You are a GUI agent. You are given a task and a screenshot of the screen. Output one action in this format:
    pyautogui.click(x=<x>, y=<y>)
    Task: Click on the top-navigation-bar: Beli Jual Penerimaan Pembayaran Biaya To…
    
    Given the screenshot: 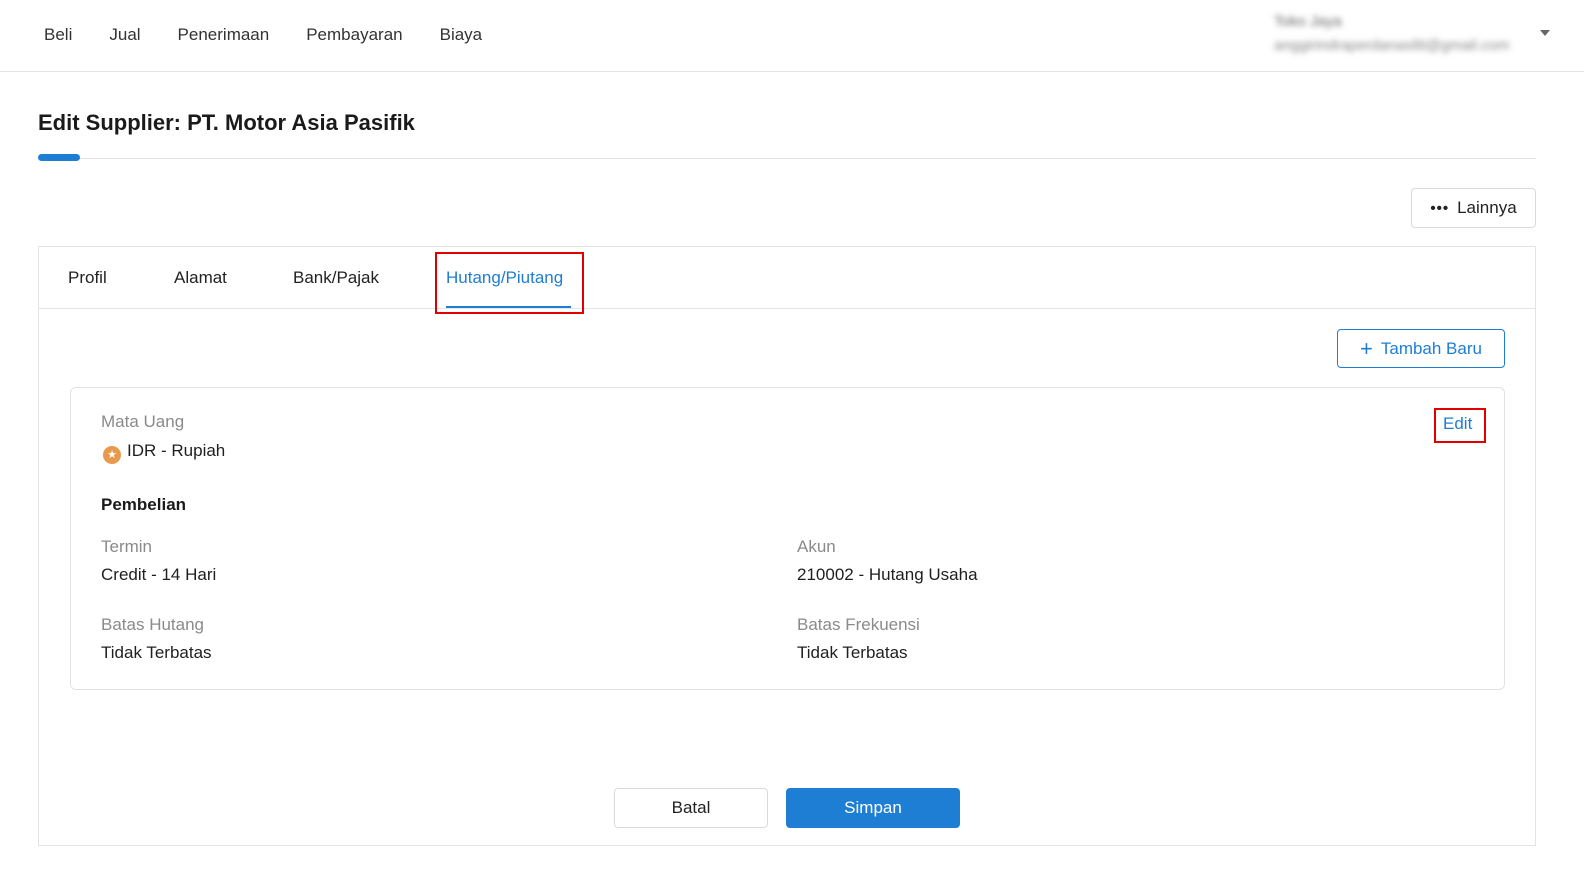 What is the action you would take?
    pyautogui.click(x=792, y=36)
    